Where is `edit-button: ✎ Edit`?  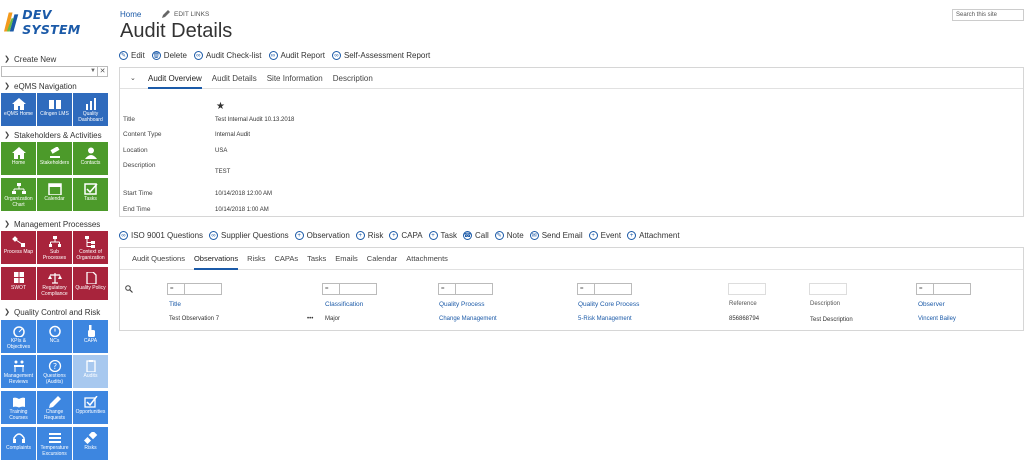 edit-button: ✎ Edit is located at coordinates (132, 55).